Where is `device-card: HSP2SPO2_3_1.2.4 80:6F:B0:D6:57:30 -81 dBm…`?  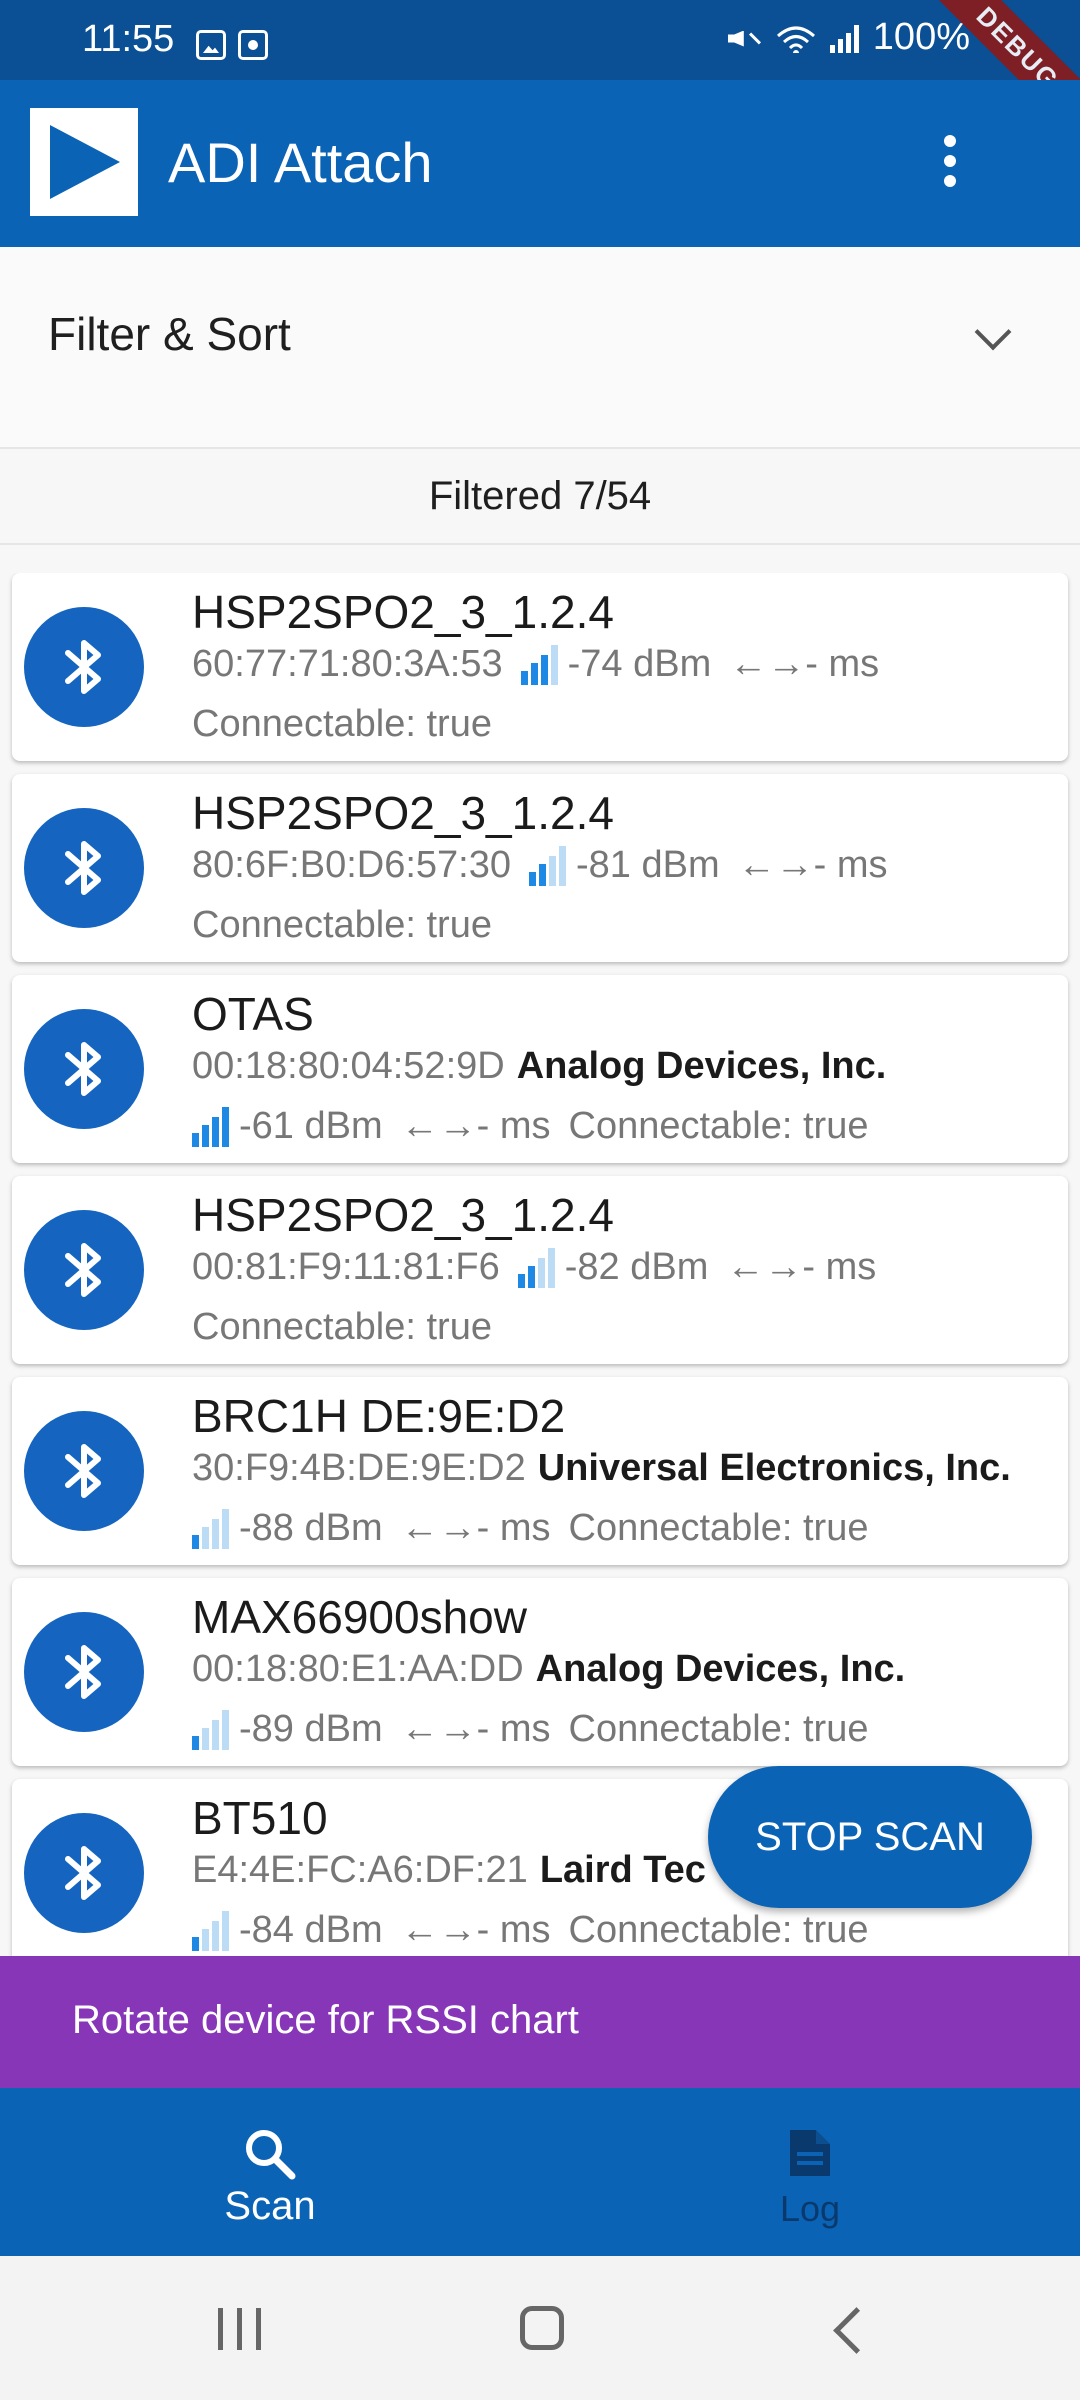
device-card: HSP2SPO2_3_1.2.4 80:6F:B0:D6:57:30 -81 dBm… is located at coordinates (540, 868).